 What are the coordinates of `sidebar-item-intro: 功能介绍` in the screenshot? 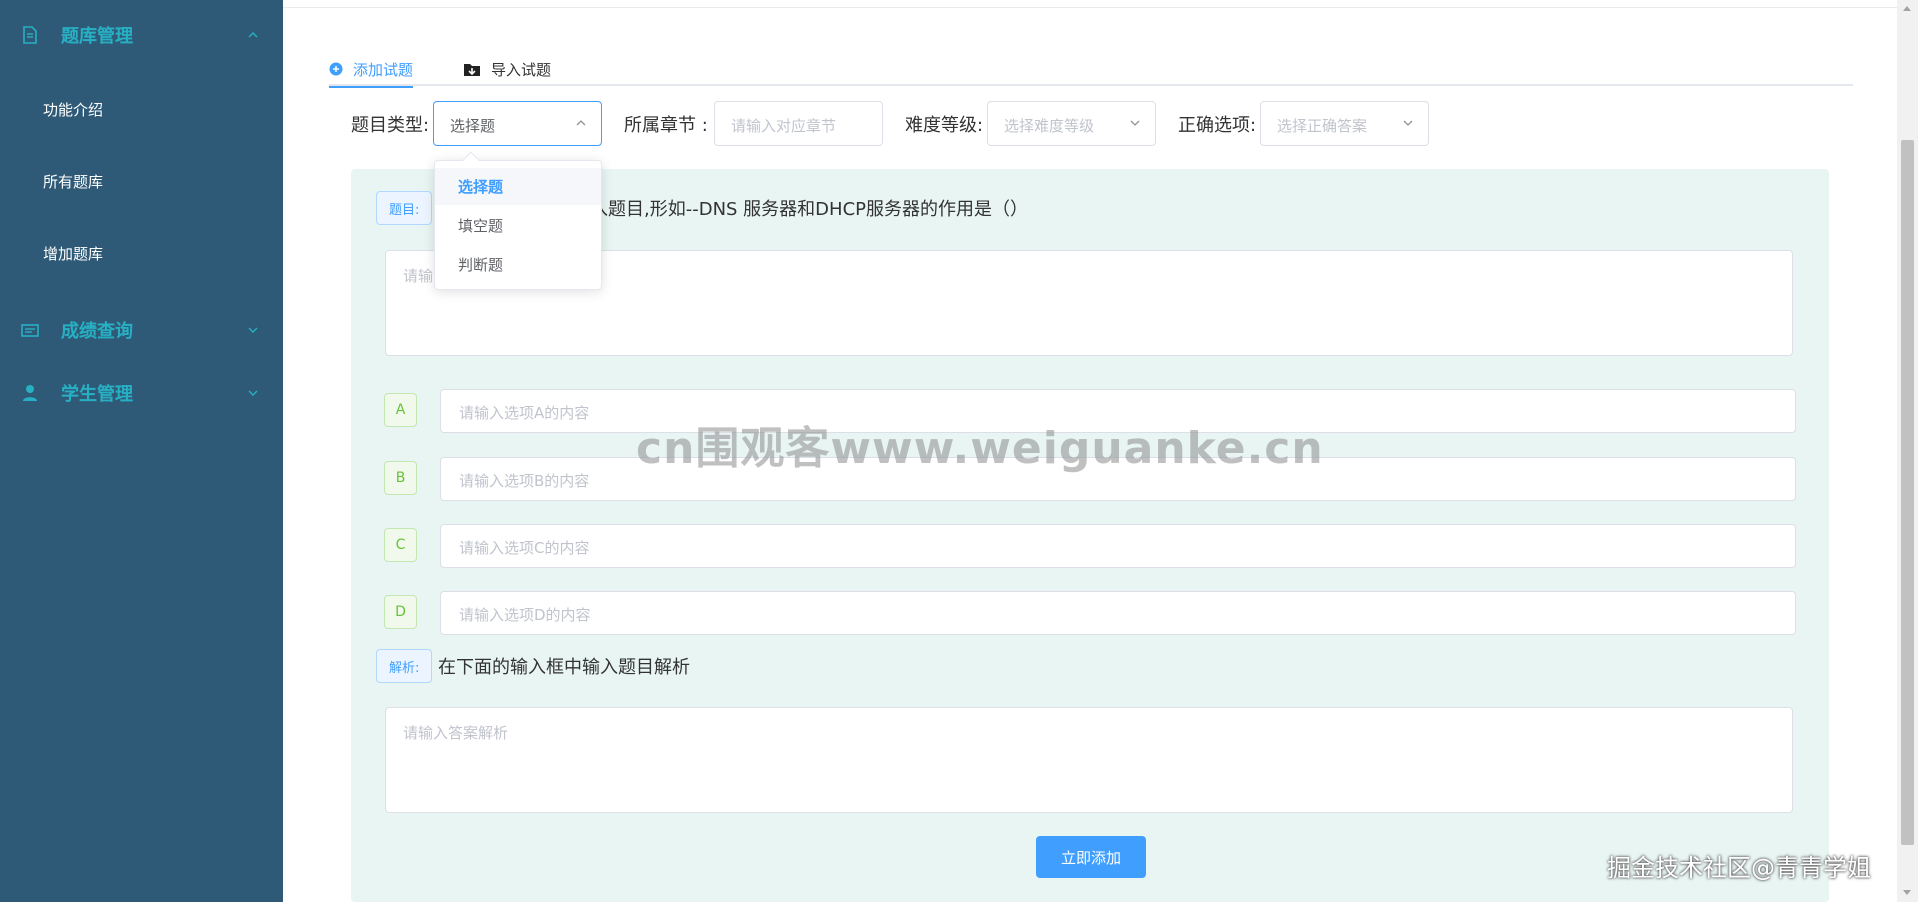 It's located at (141, 109).